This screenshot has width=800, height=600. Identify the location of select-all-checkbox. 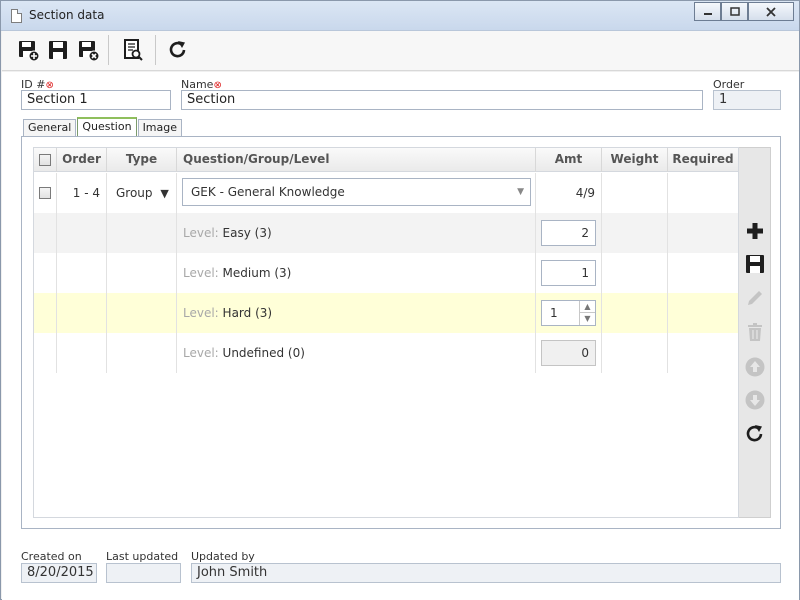
(45, 160).